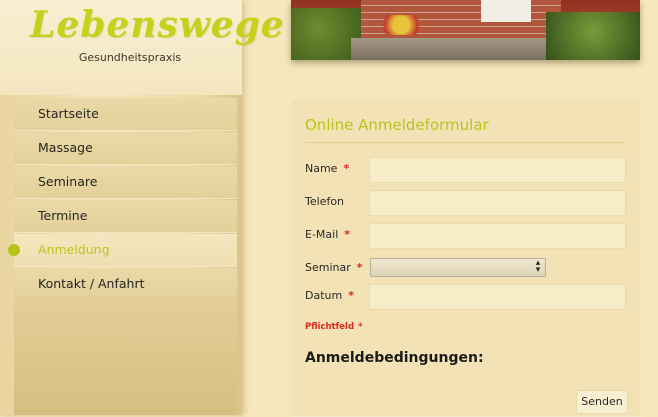  What do you see at coordinates (538, 266) in the screenshot?
I see `select-arrows-icon: ▴ ▾` at bounding box center [538, 266].